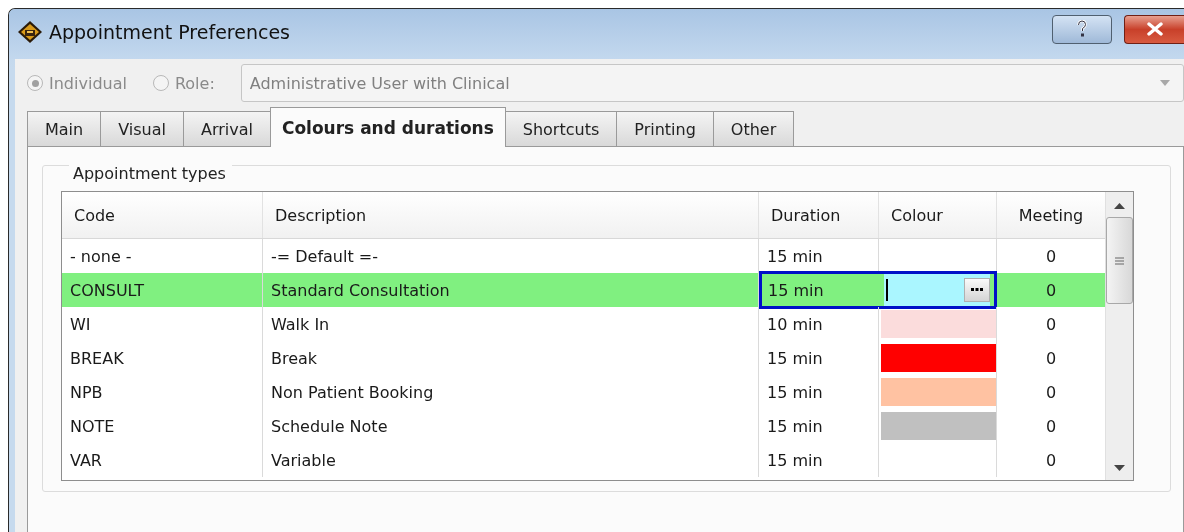 The height and width of the screenshot is (532, 1184). Describe the element at coordinates (1119, 336) in the screenshot. I see `vertical-scrollbar` at that location.